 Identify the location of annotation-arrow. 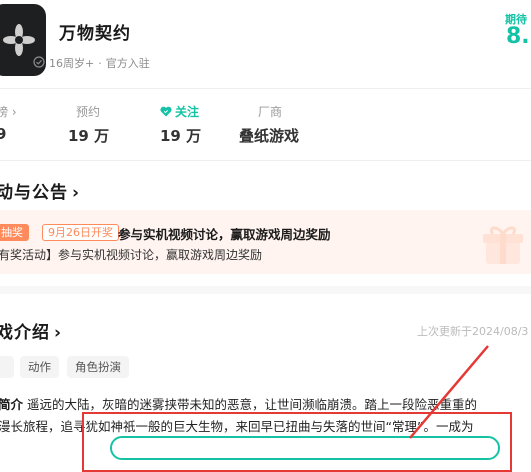
(449, 392).